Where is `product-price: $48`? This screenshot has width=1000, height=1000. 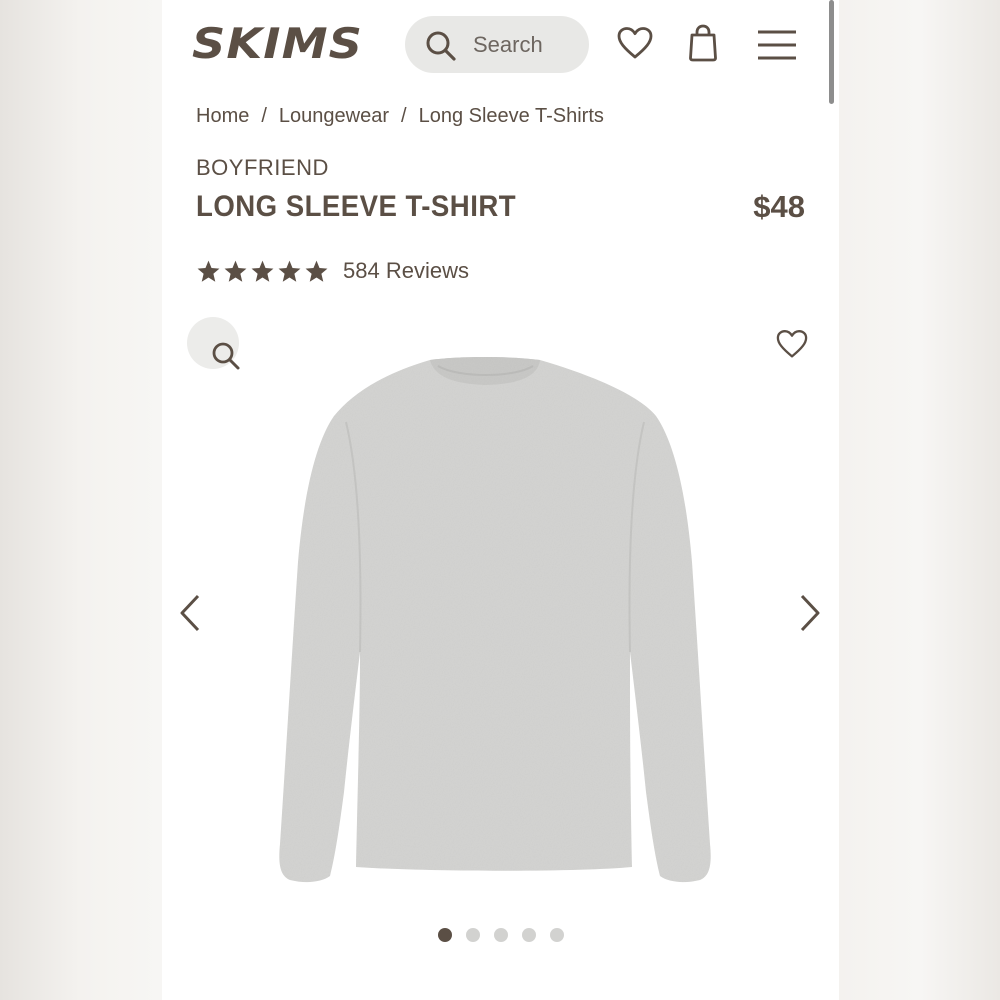
product-price: $48 is located at coordinates (779, 206).